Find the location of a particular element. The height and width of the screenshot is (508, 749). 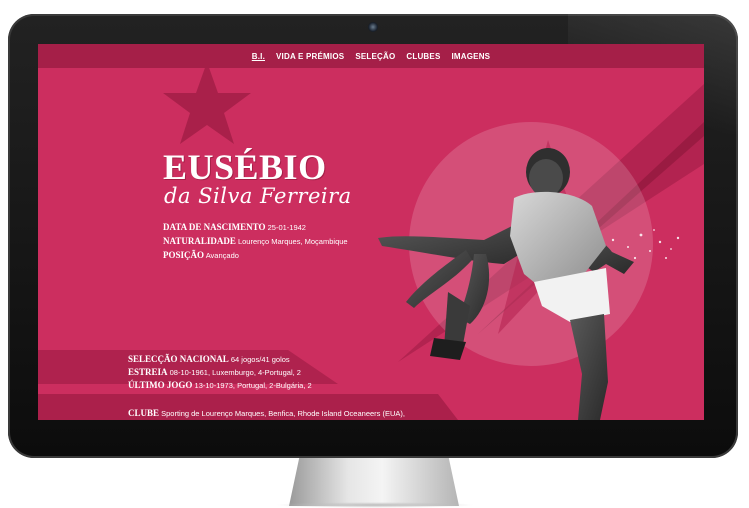

last-game-label: ÚLTIMO JOGO is located at coordinates (160, 385).